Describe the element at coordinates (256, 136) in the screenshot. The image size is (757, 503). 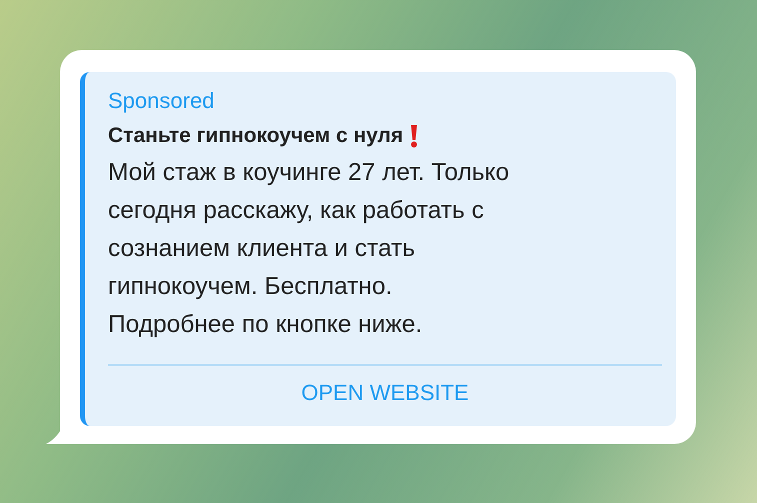
I see `message-title: Станьте гипнокоучем с нуля` at that location.